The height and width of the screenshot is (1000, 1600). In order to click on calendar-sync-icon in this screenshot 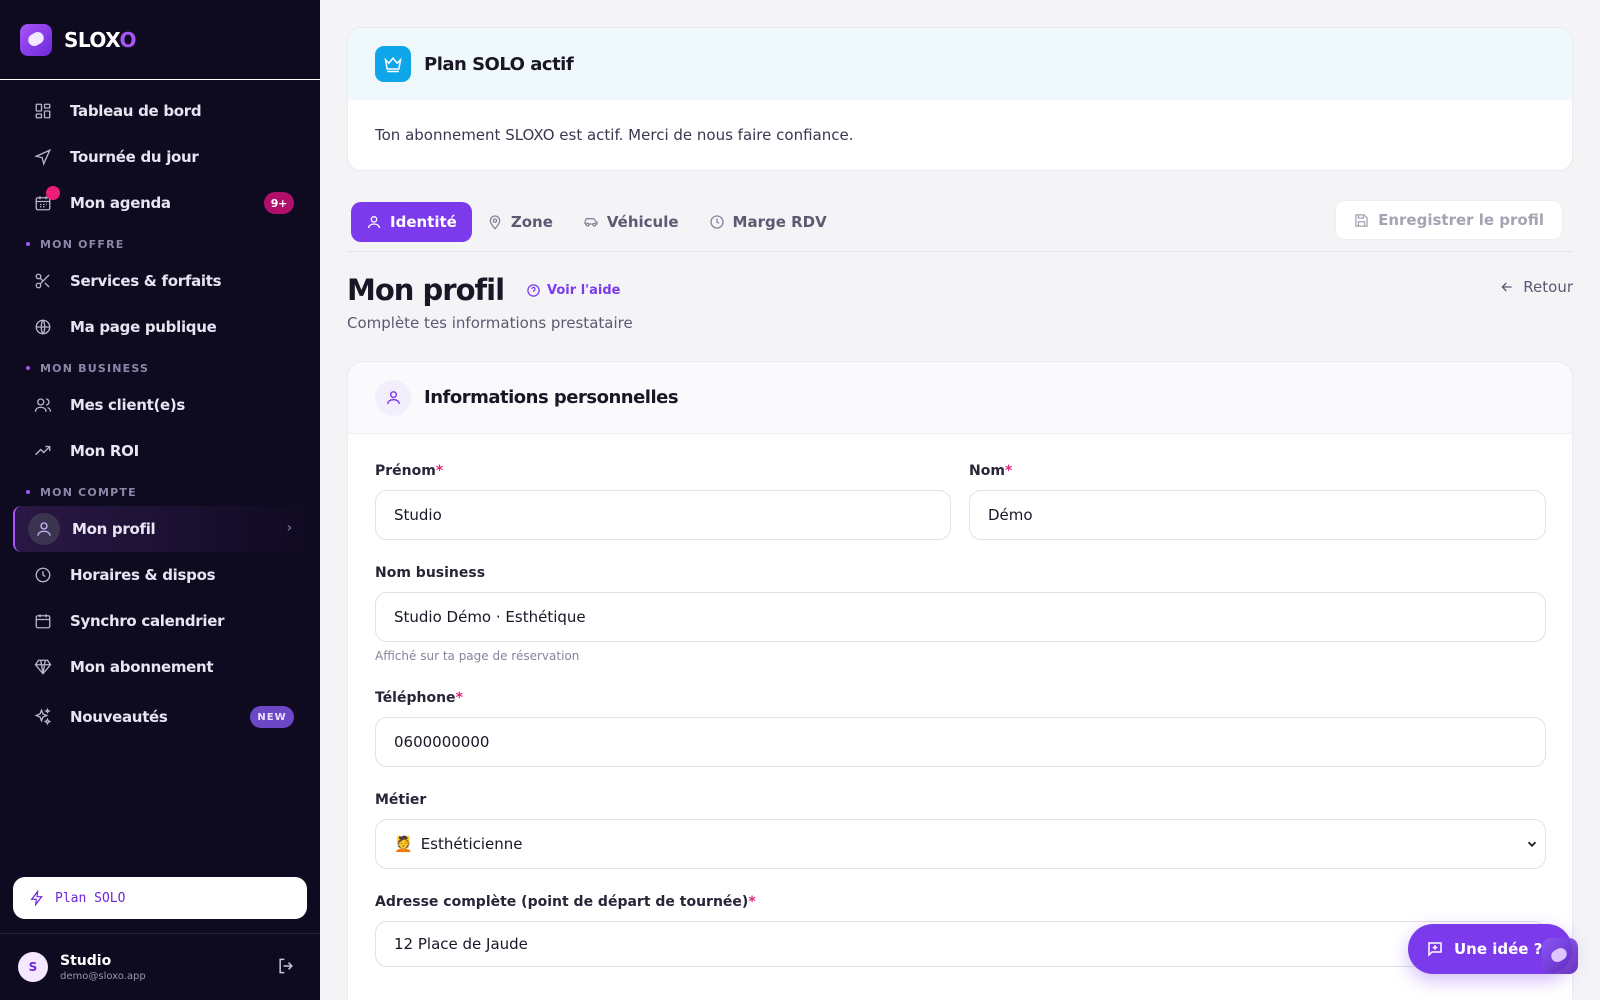, I will do `click(43, 621)`.